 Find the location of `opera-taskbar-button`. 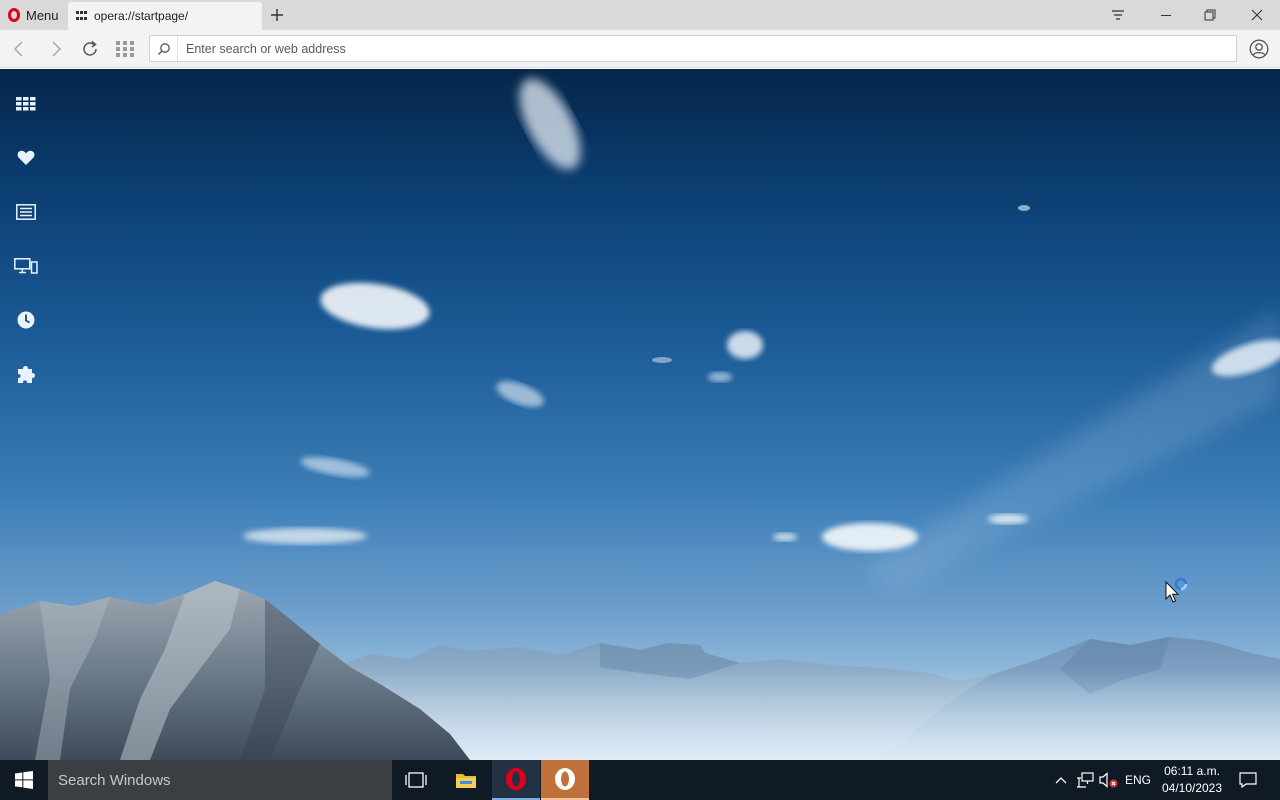

opera-taskbar-button is located at coordinates (516, 780).